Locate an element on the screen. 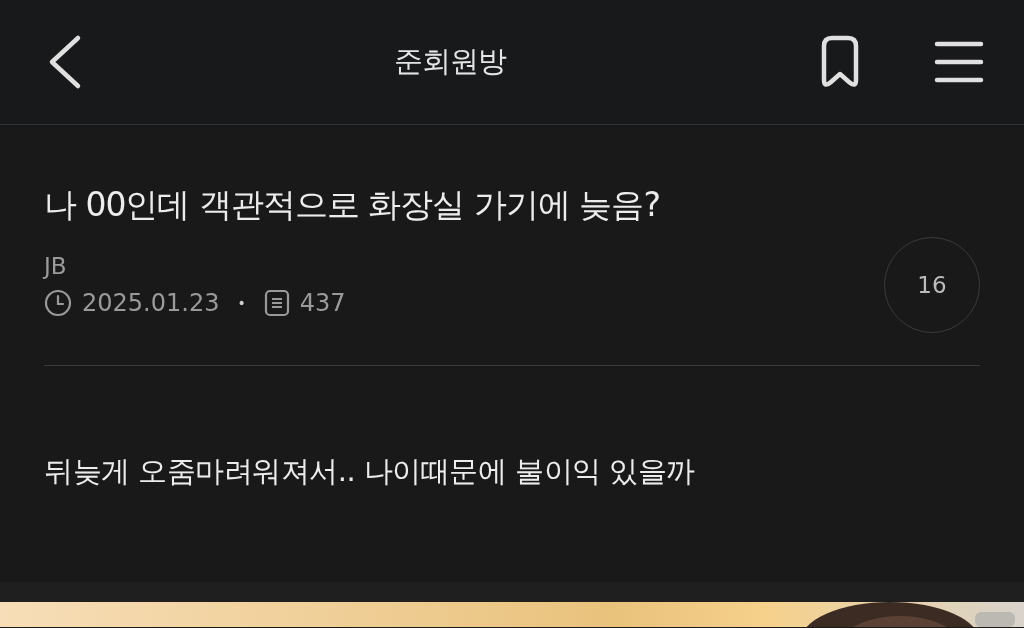 The image size is (1024, 628). author-name: JB is located at coordinates (56, 266).